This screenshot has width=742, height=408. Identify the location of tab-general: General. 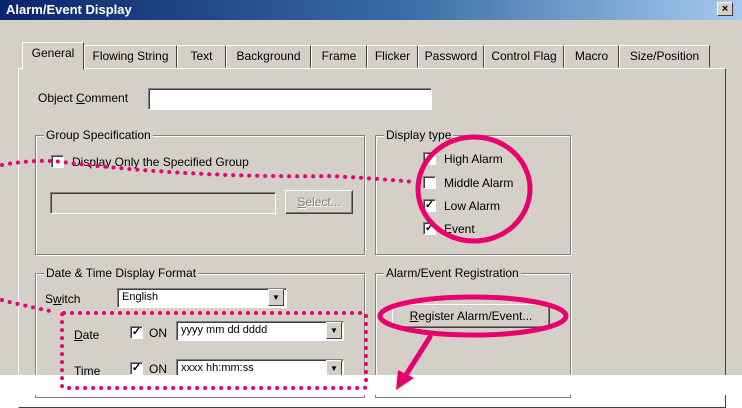
(53, 56).